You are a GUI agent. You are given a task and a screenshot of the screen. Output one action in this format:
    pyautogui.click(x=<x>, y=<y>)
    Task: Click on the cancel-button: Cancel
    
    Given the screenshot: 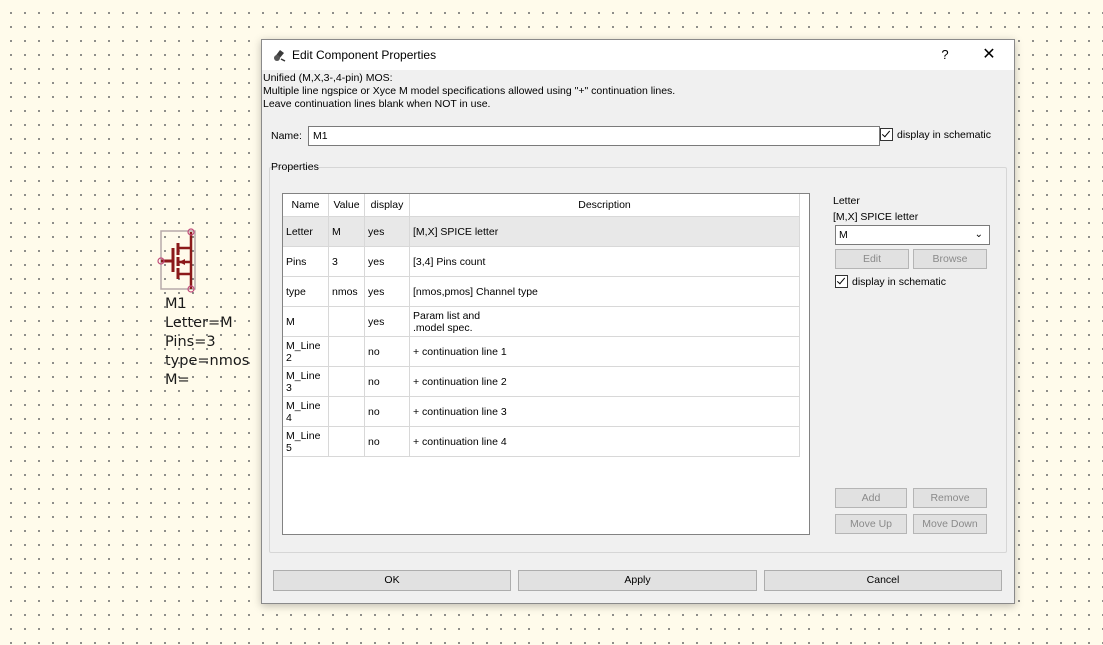 What is the action you would take?
    pyautogui.click(x=883, y=580)
    